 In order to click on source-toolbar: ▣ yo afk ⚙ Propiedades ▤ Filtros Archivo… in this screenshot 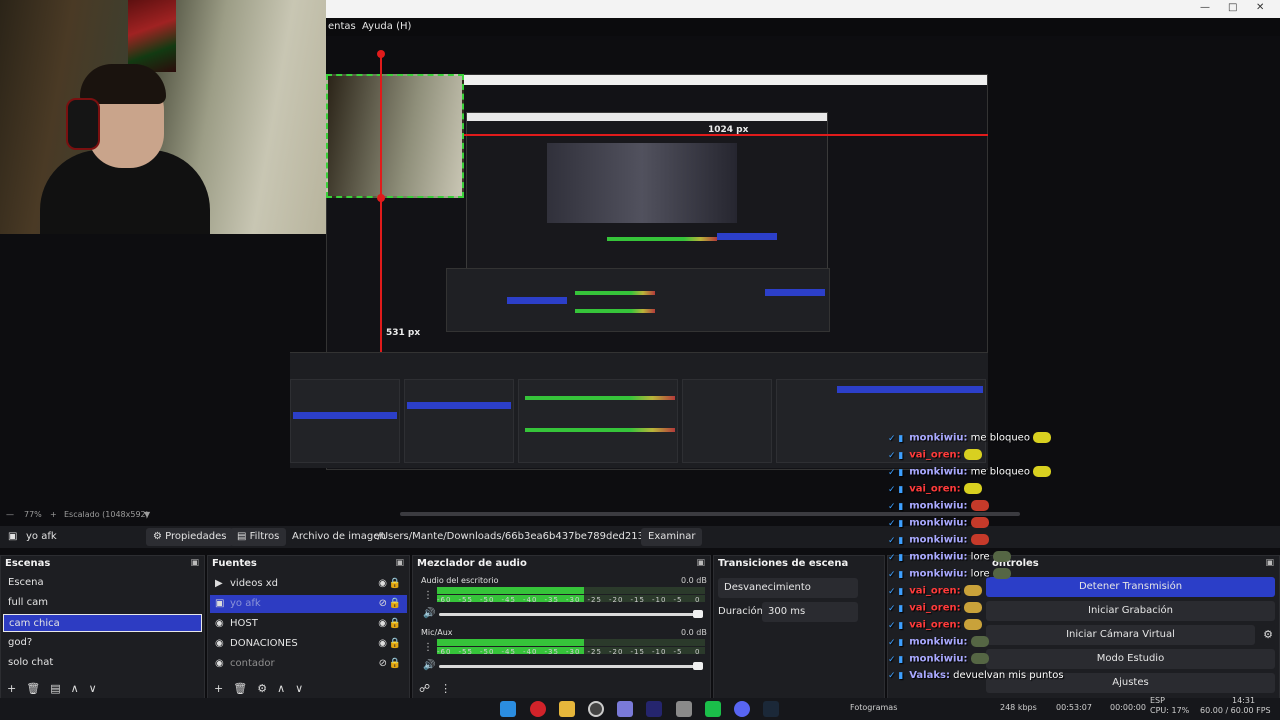, I will do `click(640, 537)`.